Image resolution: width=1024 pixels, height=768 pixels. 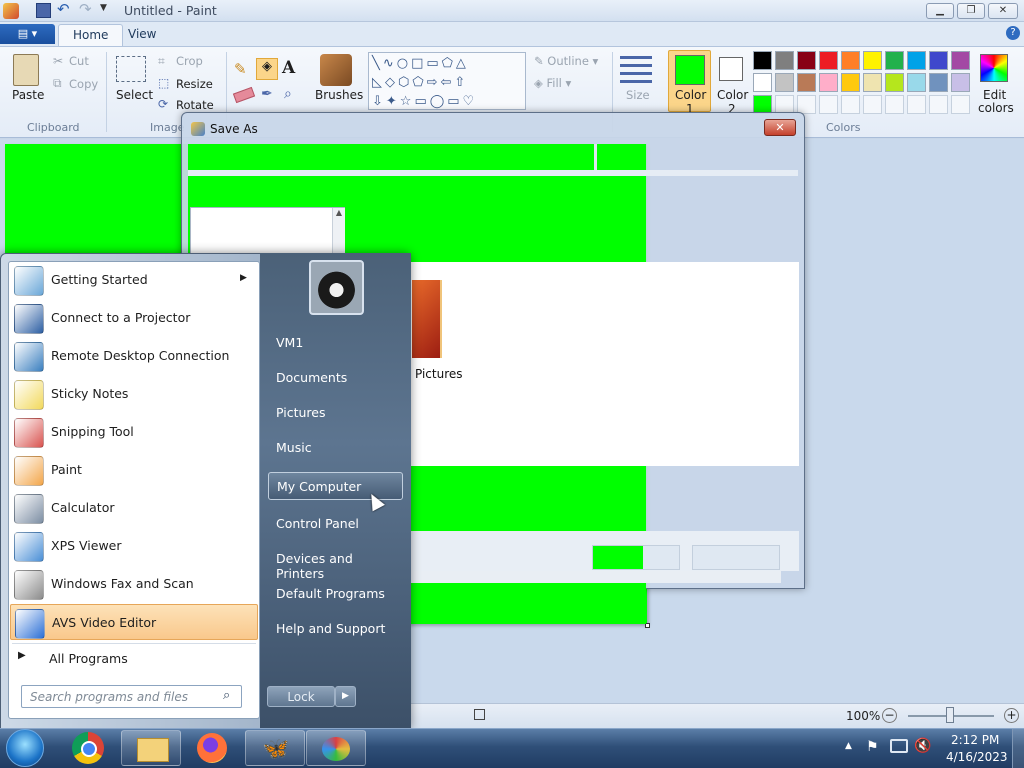 I want to click on dialog-close-button: ✕, so click(x=780, y=127).